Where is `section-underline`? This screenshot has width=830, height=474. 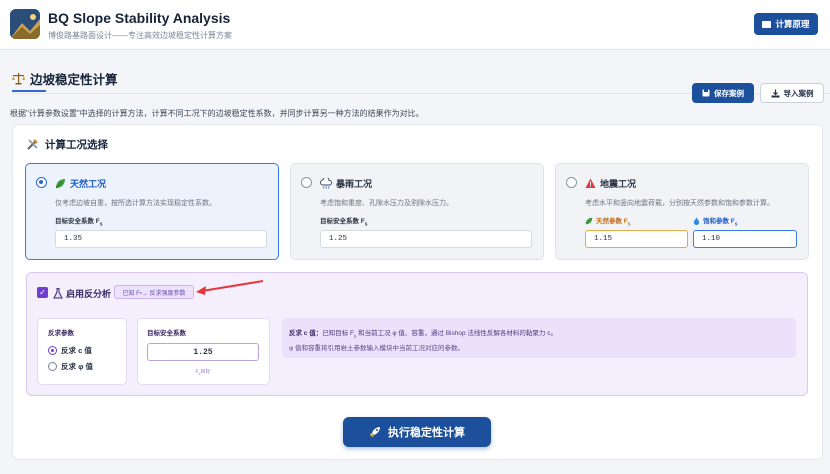 section-underline is located at coordinates (29, 91).